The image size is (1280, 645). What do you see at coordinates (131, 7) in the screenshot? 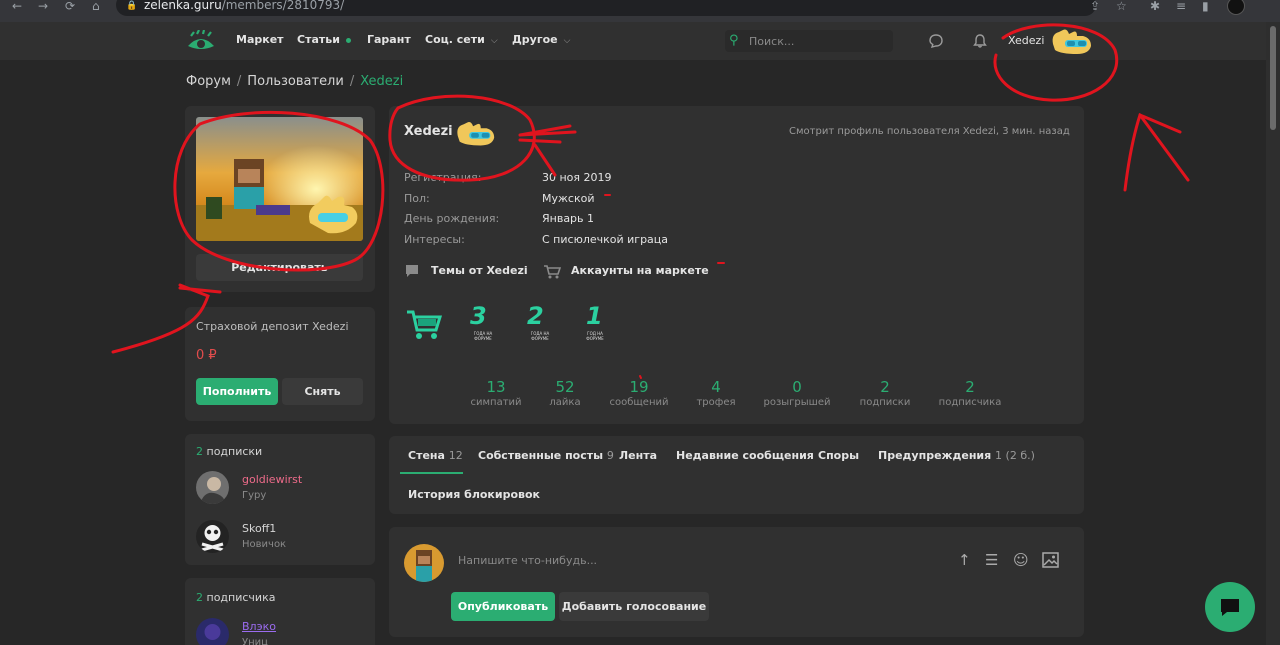
I see `lock-icon: 🔒` at bounding box center [131, 7].